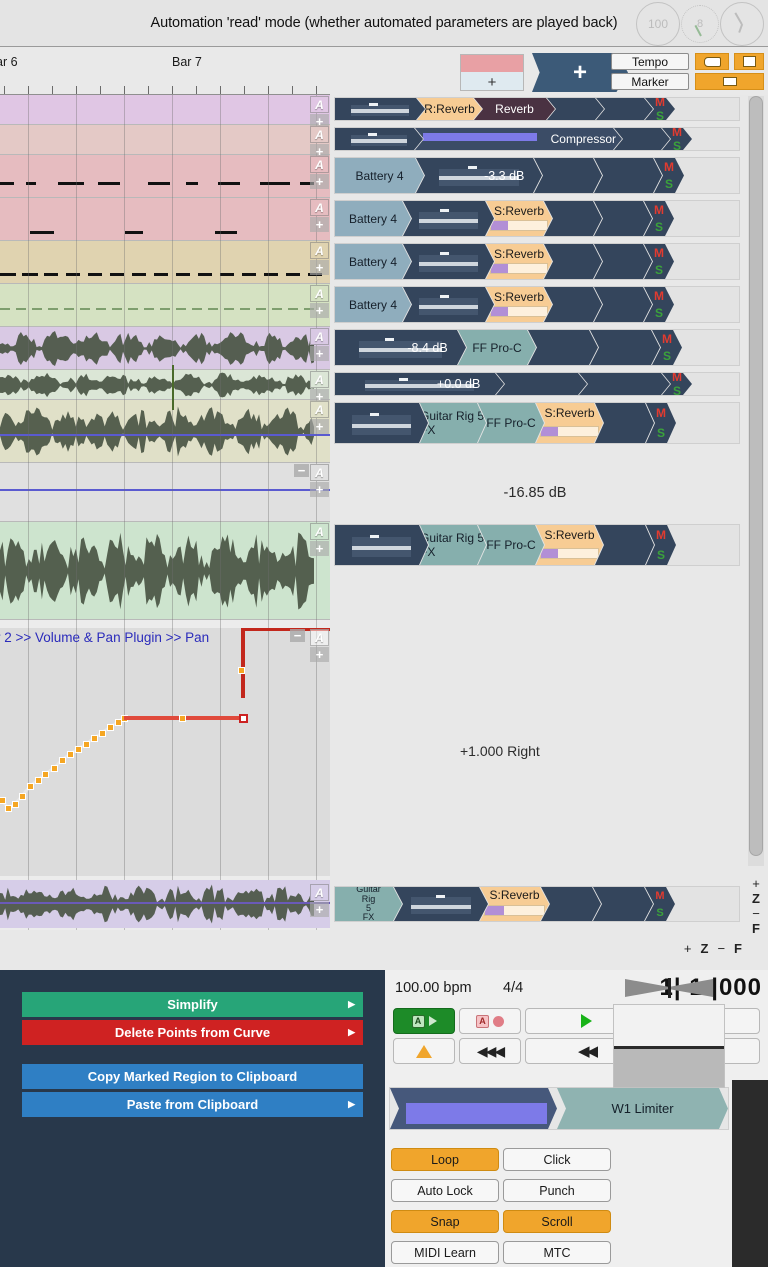 The height and width of the screenshot is (1267, 768). What do you see at coordinates (669, 1046) in the screenshot?
I see `meter-scroll-box` at bounding box center [669, 1046].